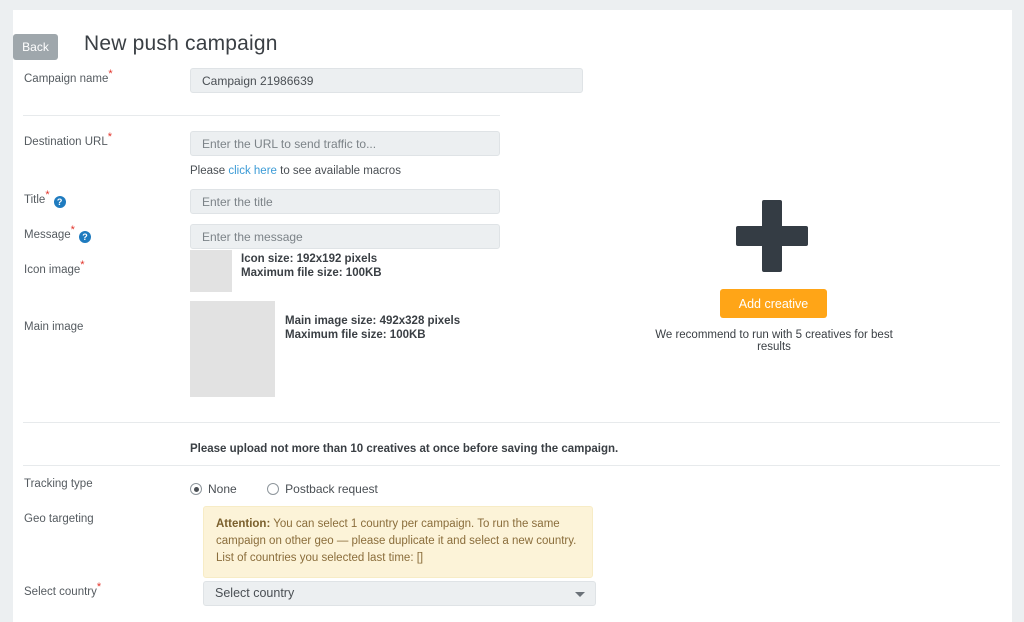  I want to click on campaign-name-label: Campaign name*, so click(68, 77).